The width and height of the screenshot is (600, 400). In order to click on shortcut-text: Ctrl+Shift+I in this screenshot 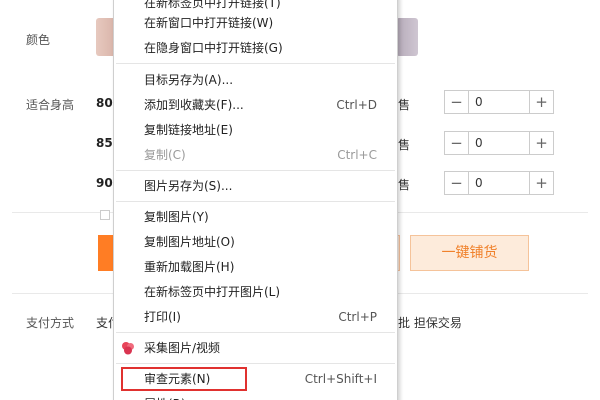, I will do `click(340, 379)`.